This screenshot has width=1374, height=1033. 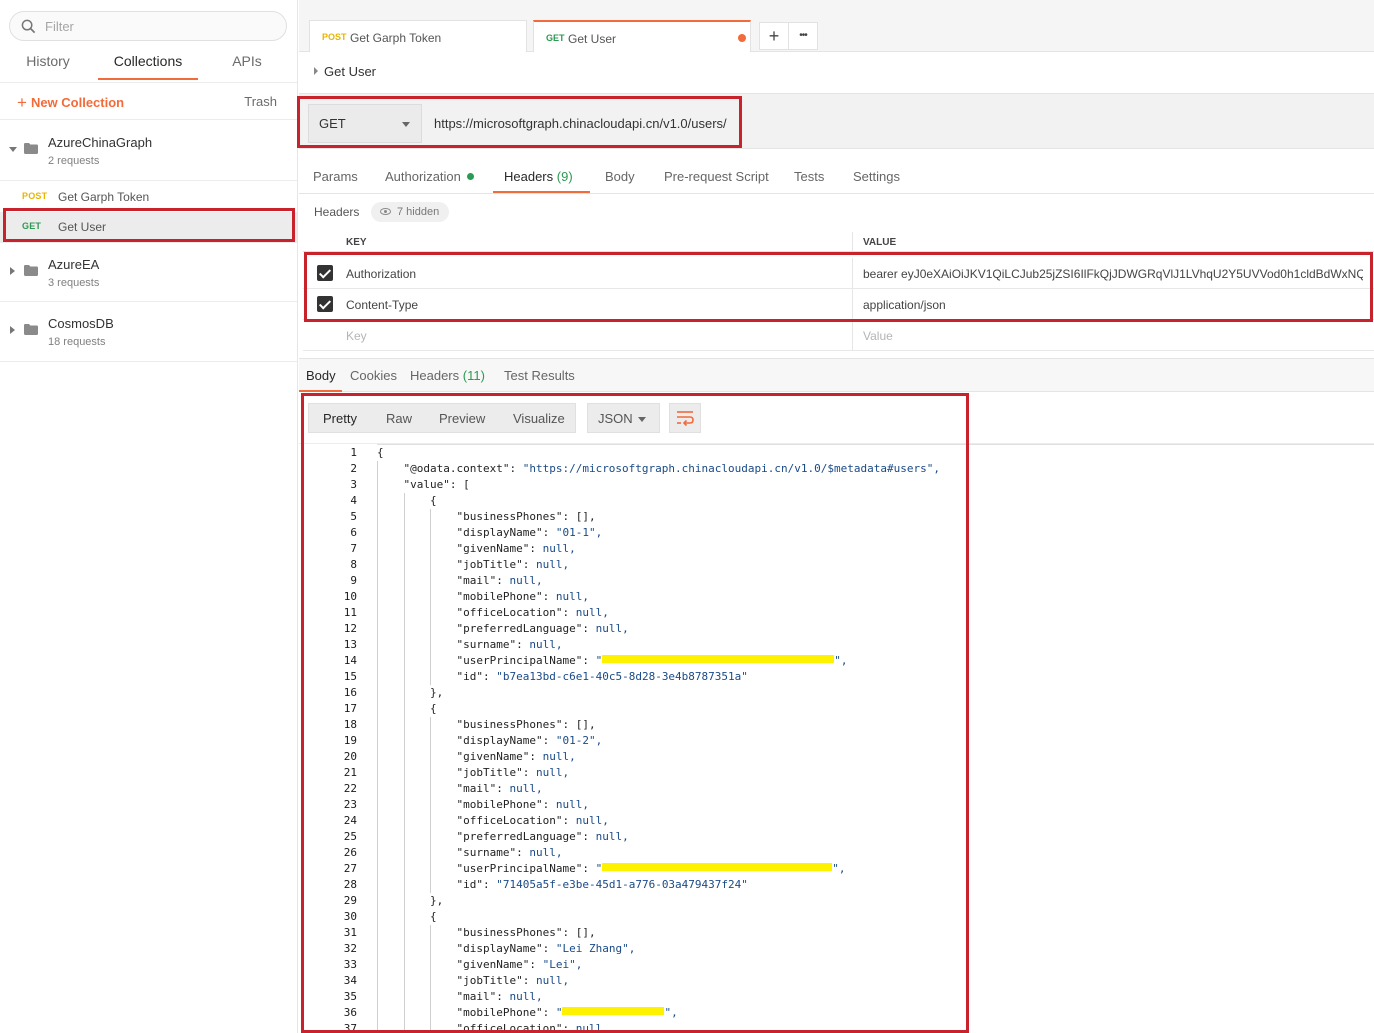 What do you see at coordinates (340, 418) in the screenshot?
I see `pretty-button: Pretty` at bounding box center [340, 418].